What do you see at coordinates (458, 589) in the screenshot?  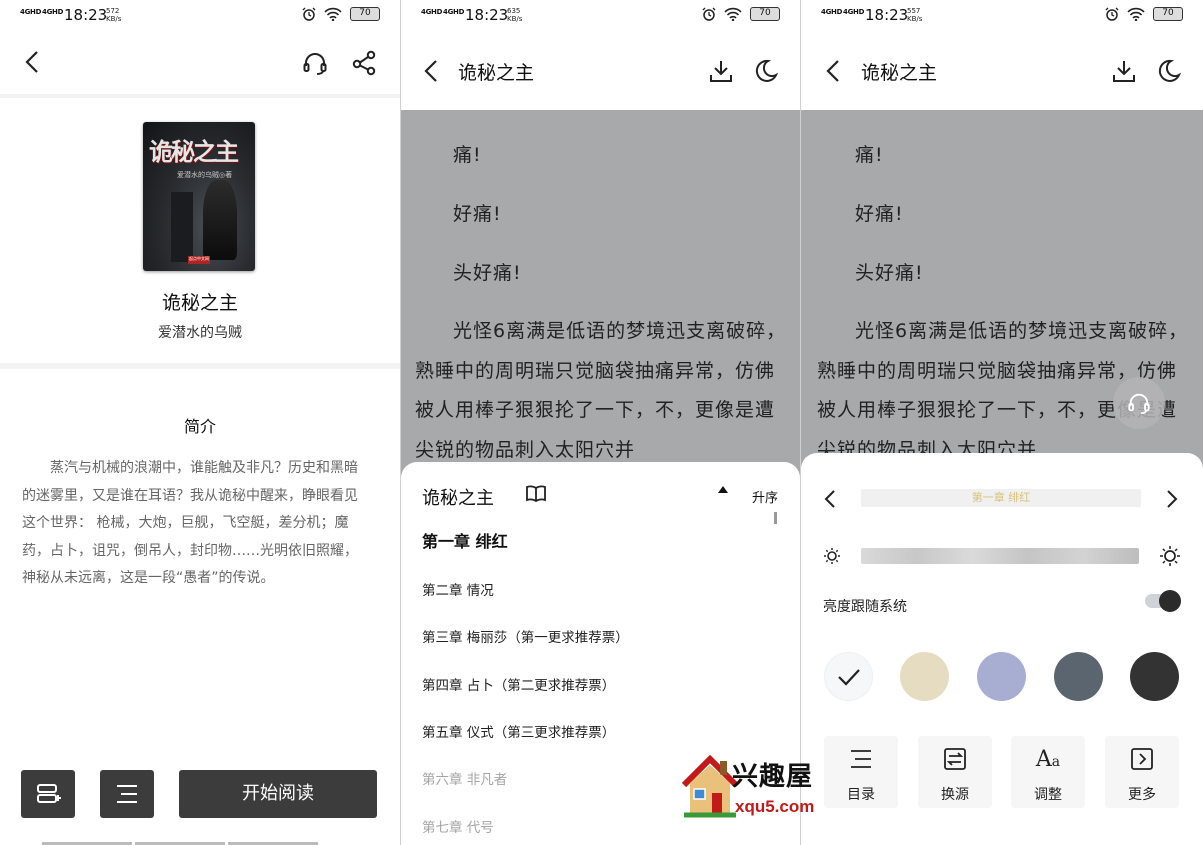 I see `chapter-item: 第二章 情况` at bounding box center [458, 589].